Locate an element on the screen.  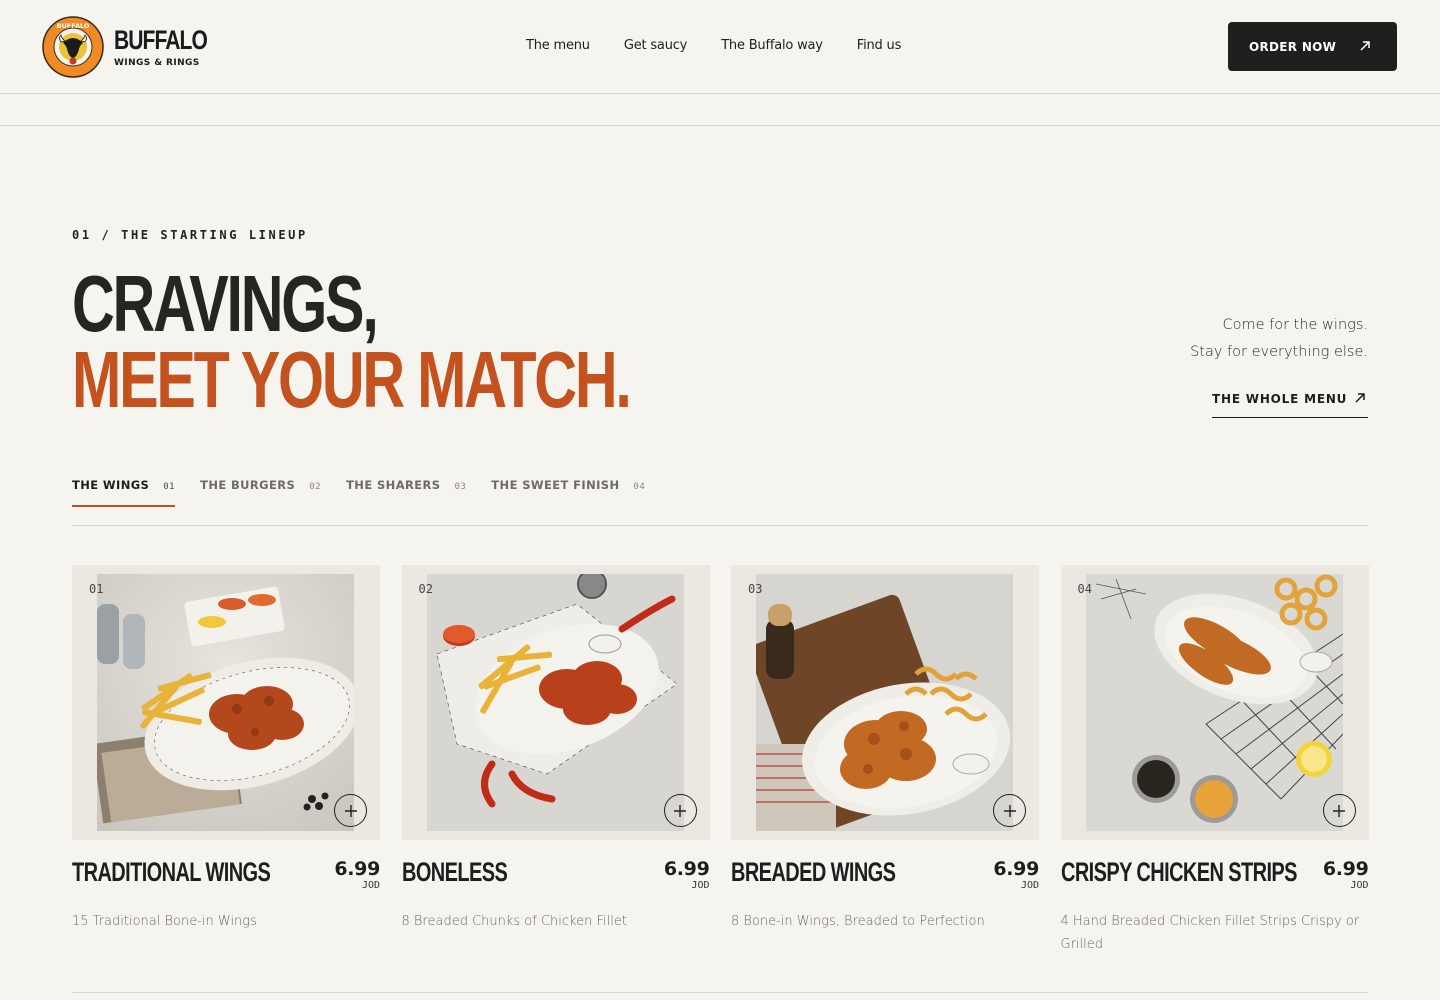
tagline-line-1: Come for the wings. is located at coordinates (1295, 325).